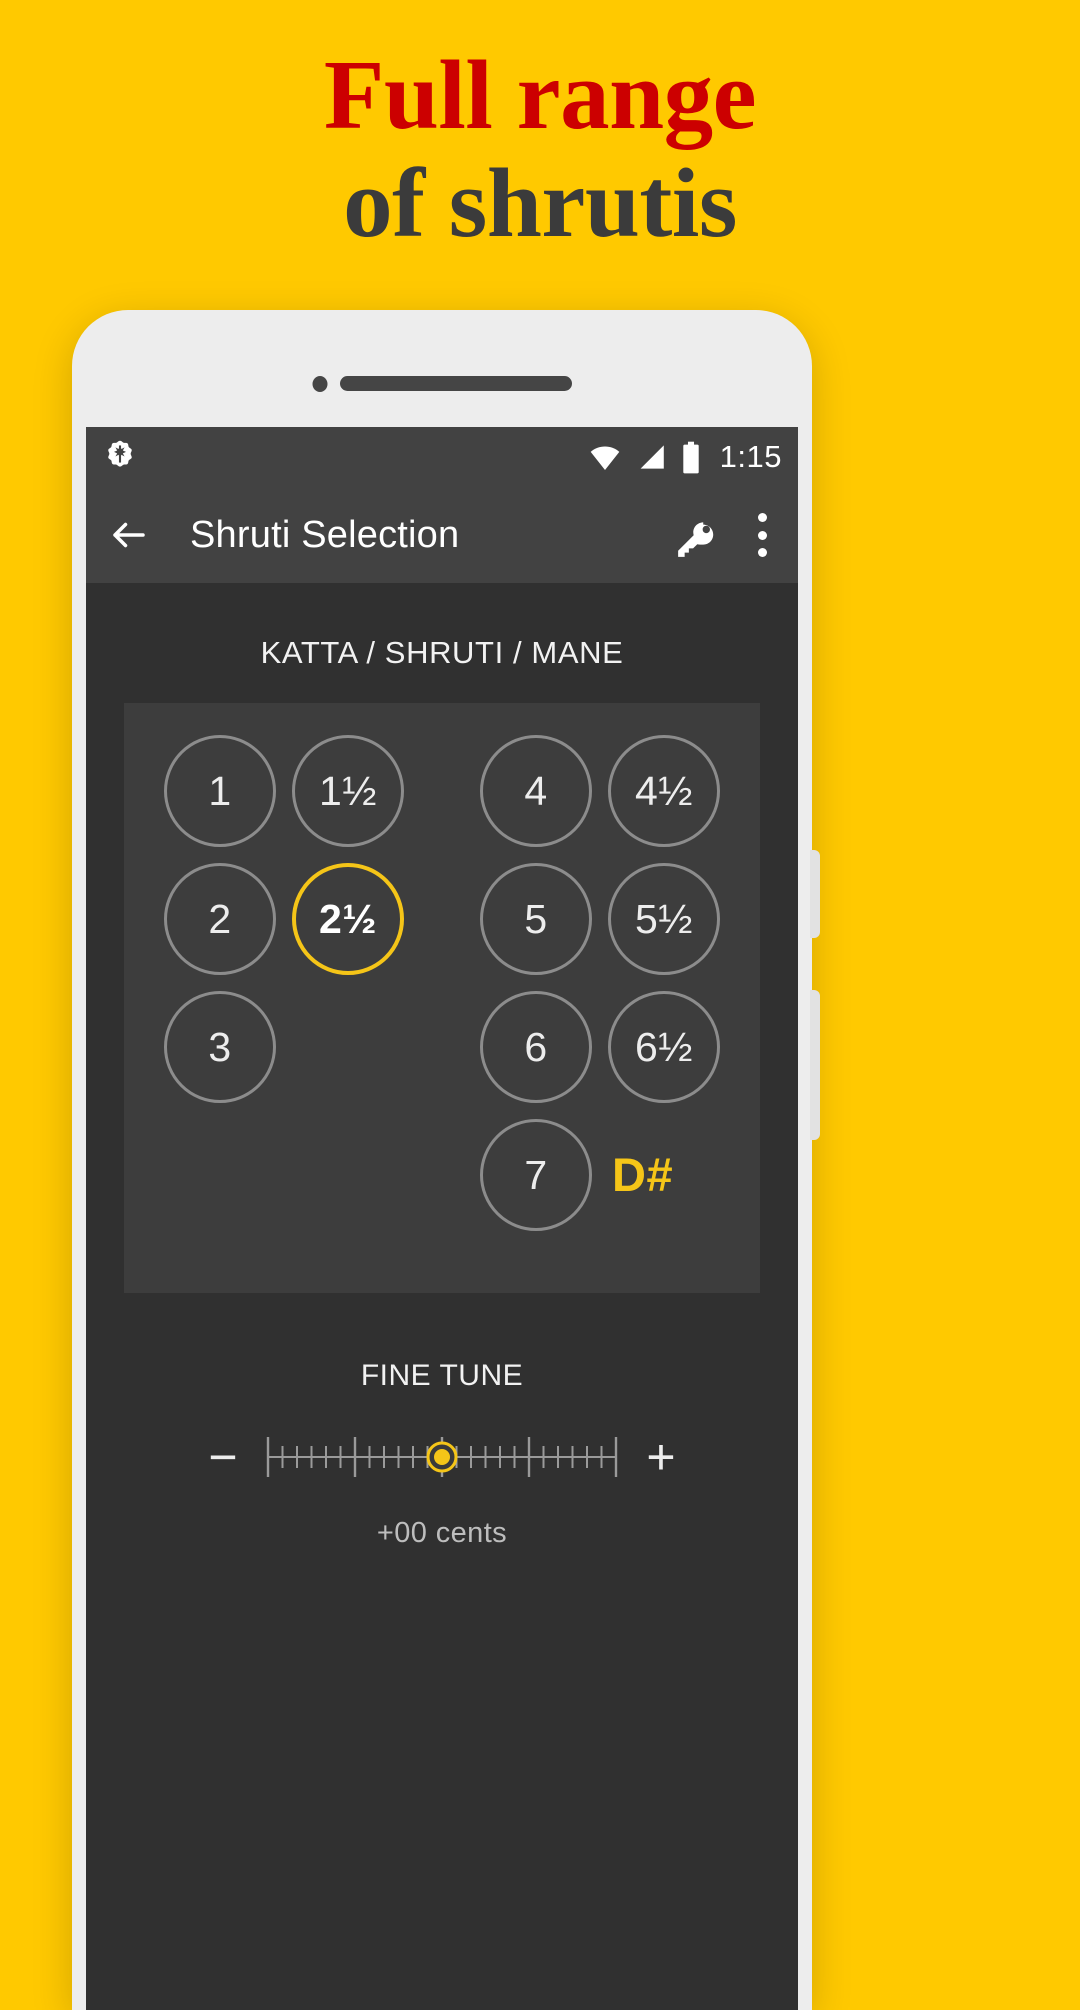  What do you see at coordinates (691, 457) in the screenshot?
I see `battery-icon` at bounding box center [691, 457].